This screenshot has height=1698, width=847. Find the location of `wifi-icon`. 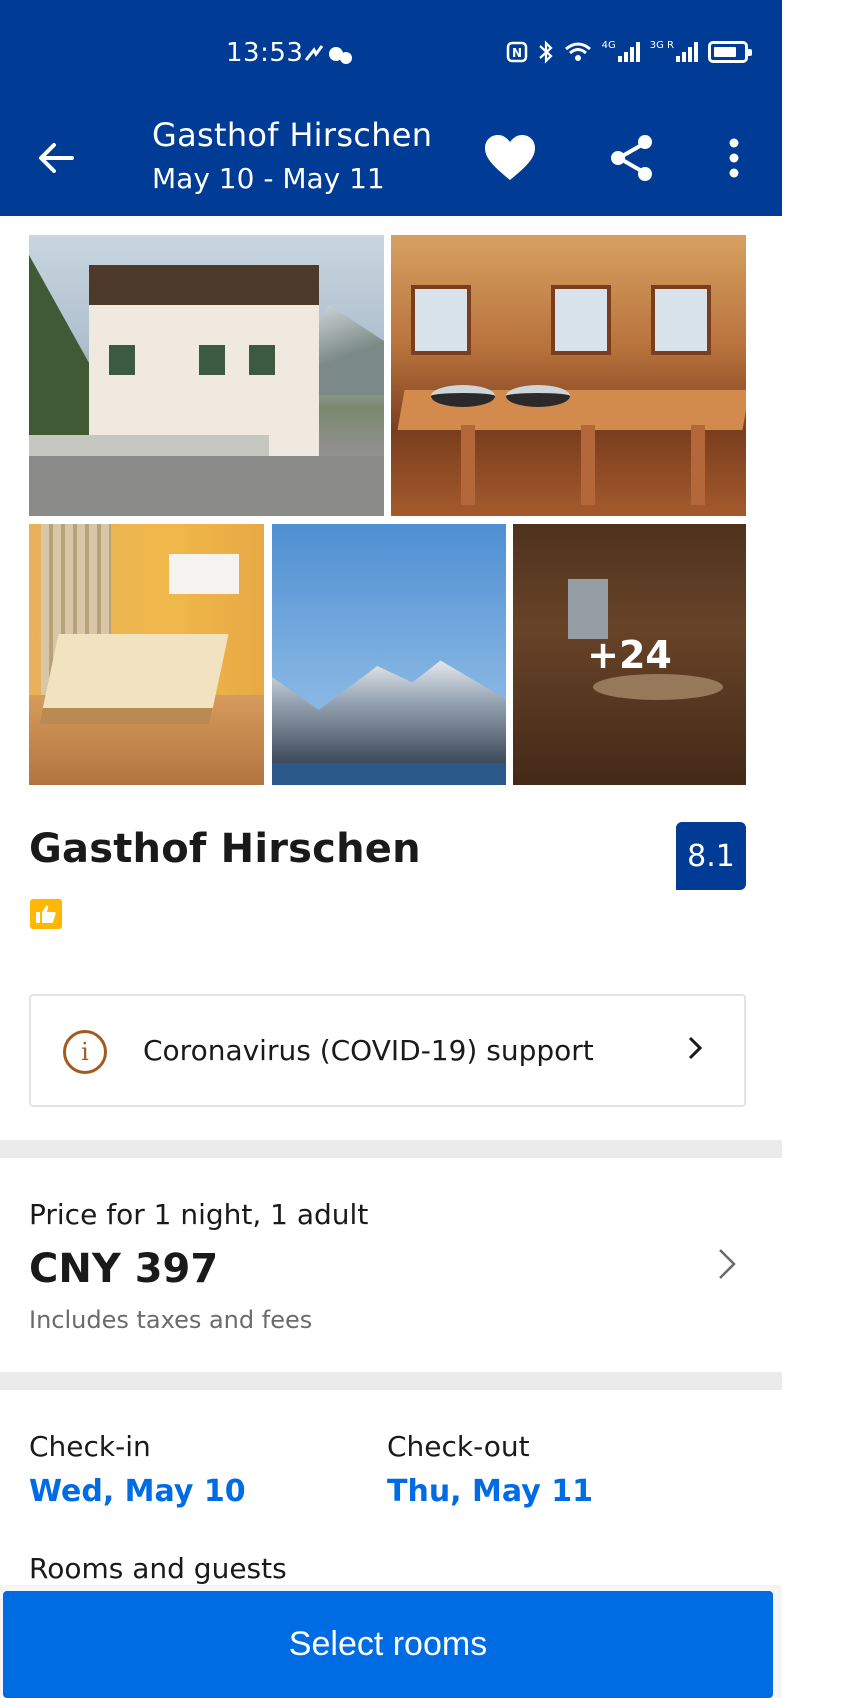

wifi-icon is located at coordinates (577, 51).